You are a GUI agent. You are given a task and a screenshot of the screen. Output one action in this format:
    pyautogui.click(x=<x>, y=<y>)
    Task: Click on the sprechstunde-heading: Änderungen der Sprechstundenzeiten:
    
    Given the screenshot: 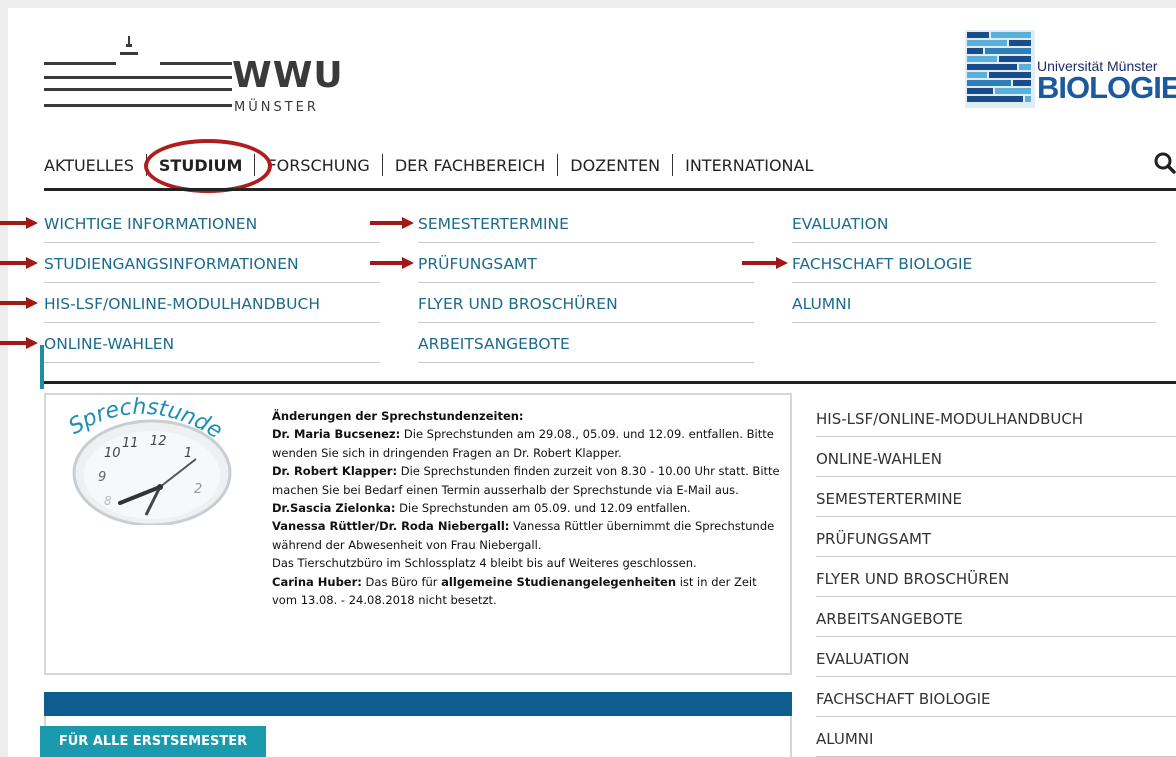 What is the action you would take?
    pyautogui.click(x=398, y=416)
    